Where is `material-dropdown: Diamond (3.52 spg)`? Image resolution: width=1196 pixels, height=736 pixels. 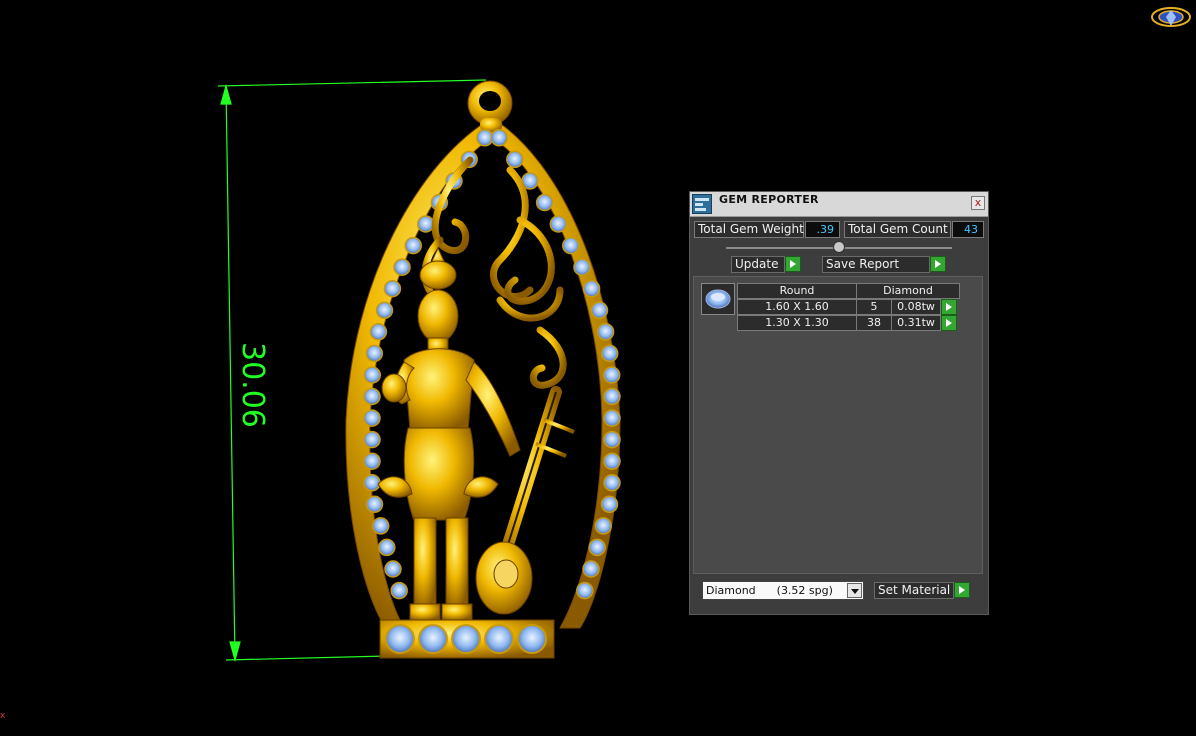 material-dropdown: Diamond (3.52 spg) is located at coordinates (783, 590).